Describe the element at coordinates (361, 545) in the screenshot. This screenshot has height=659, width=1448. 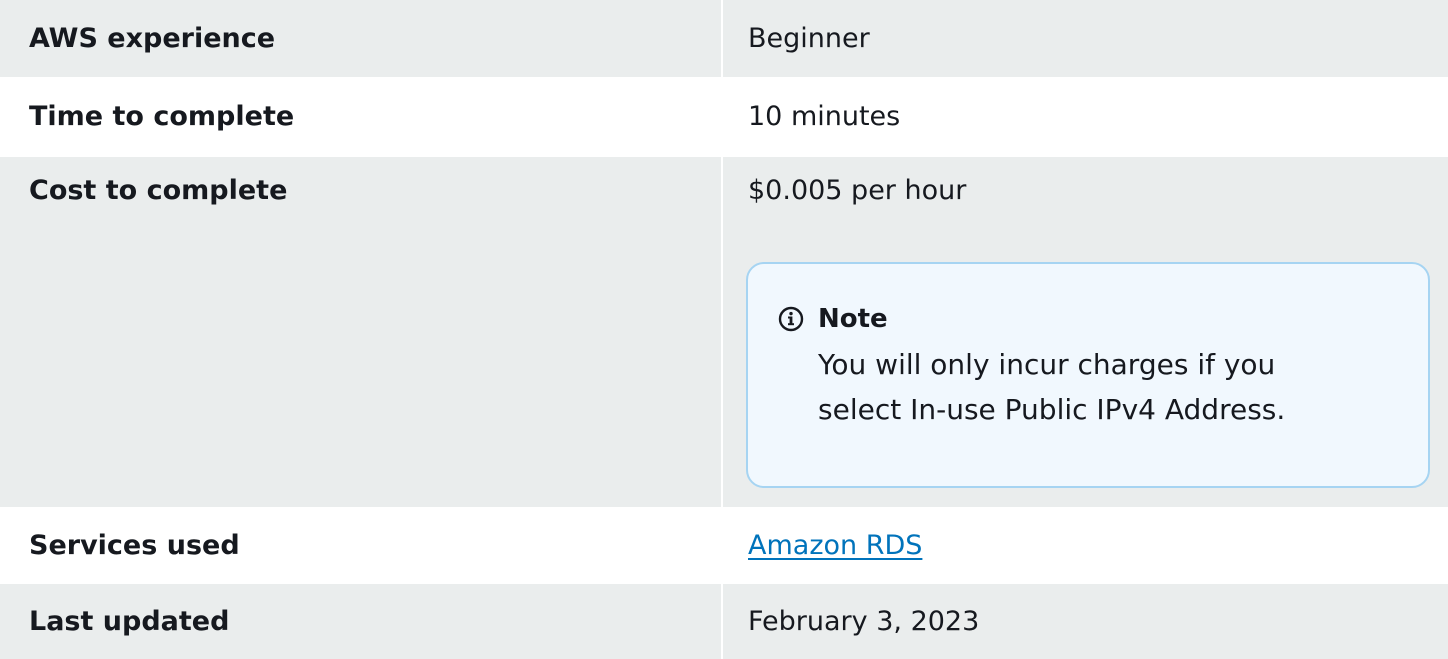
I see `label-cell: Services used` at that location.